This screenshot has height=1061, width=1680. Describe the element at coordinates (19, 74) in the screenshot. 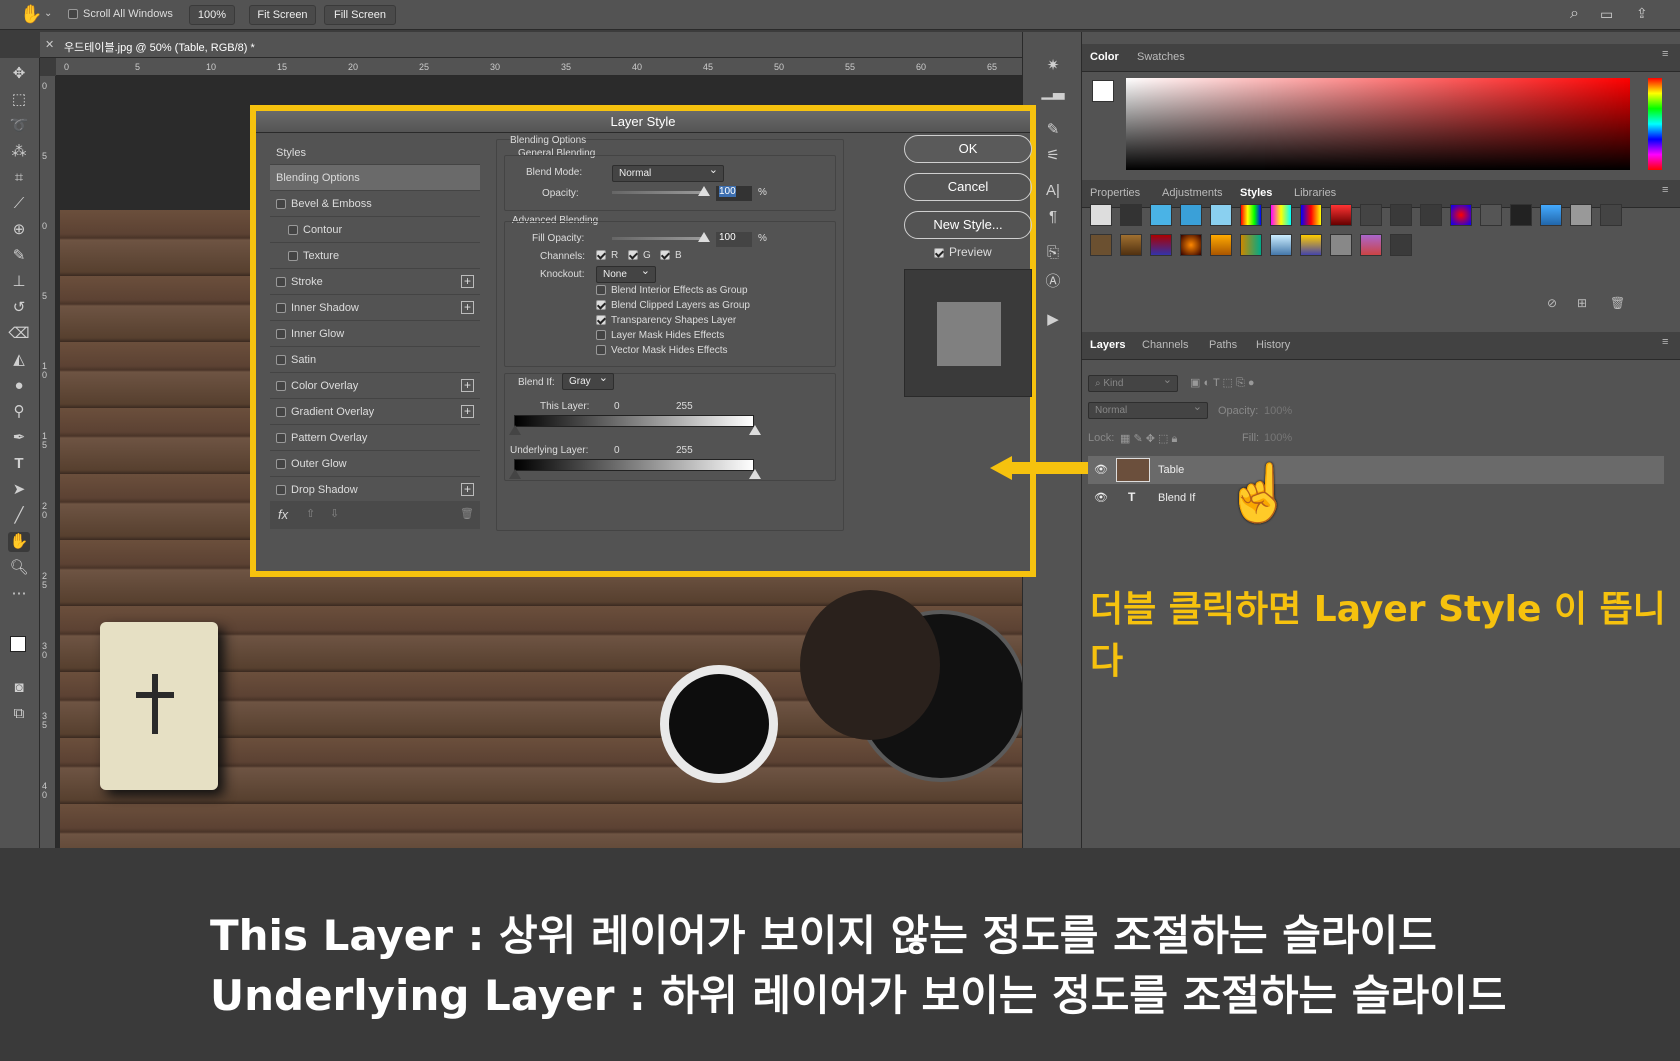

I see `move-tool-icon: ✥` at that location.